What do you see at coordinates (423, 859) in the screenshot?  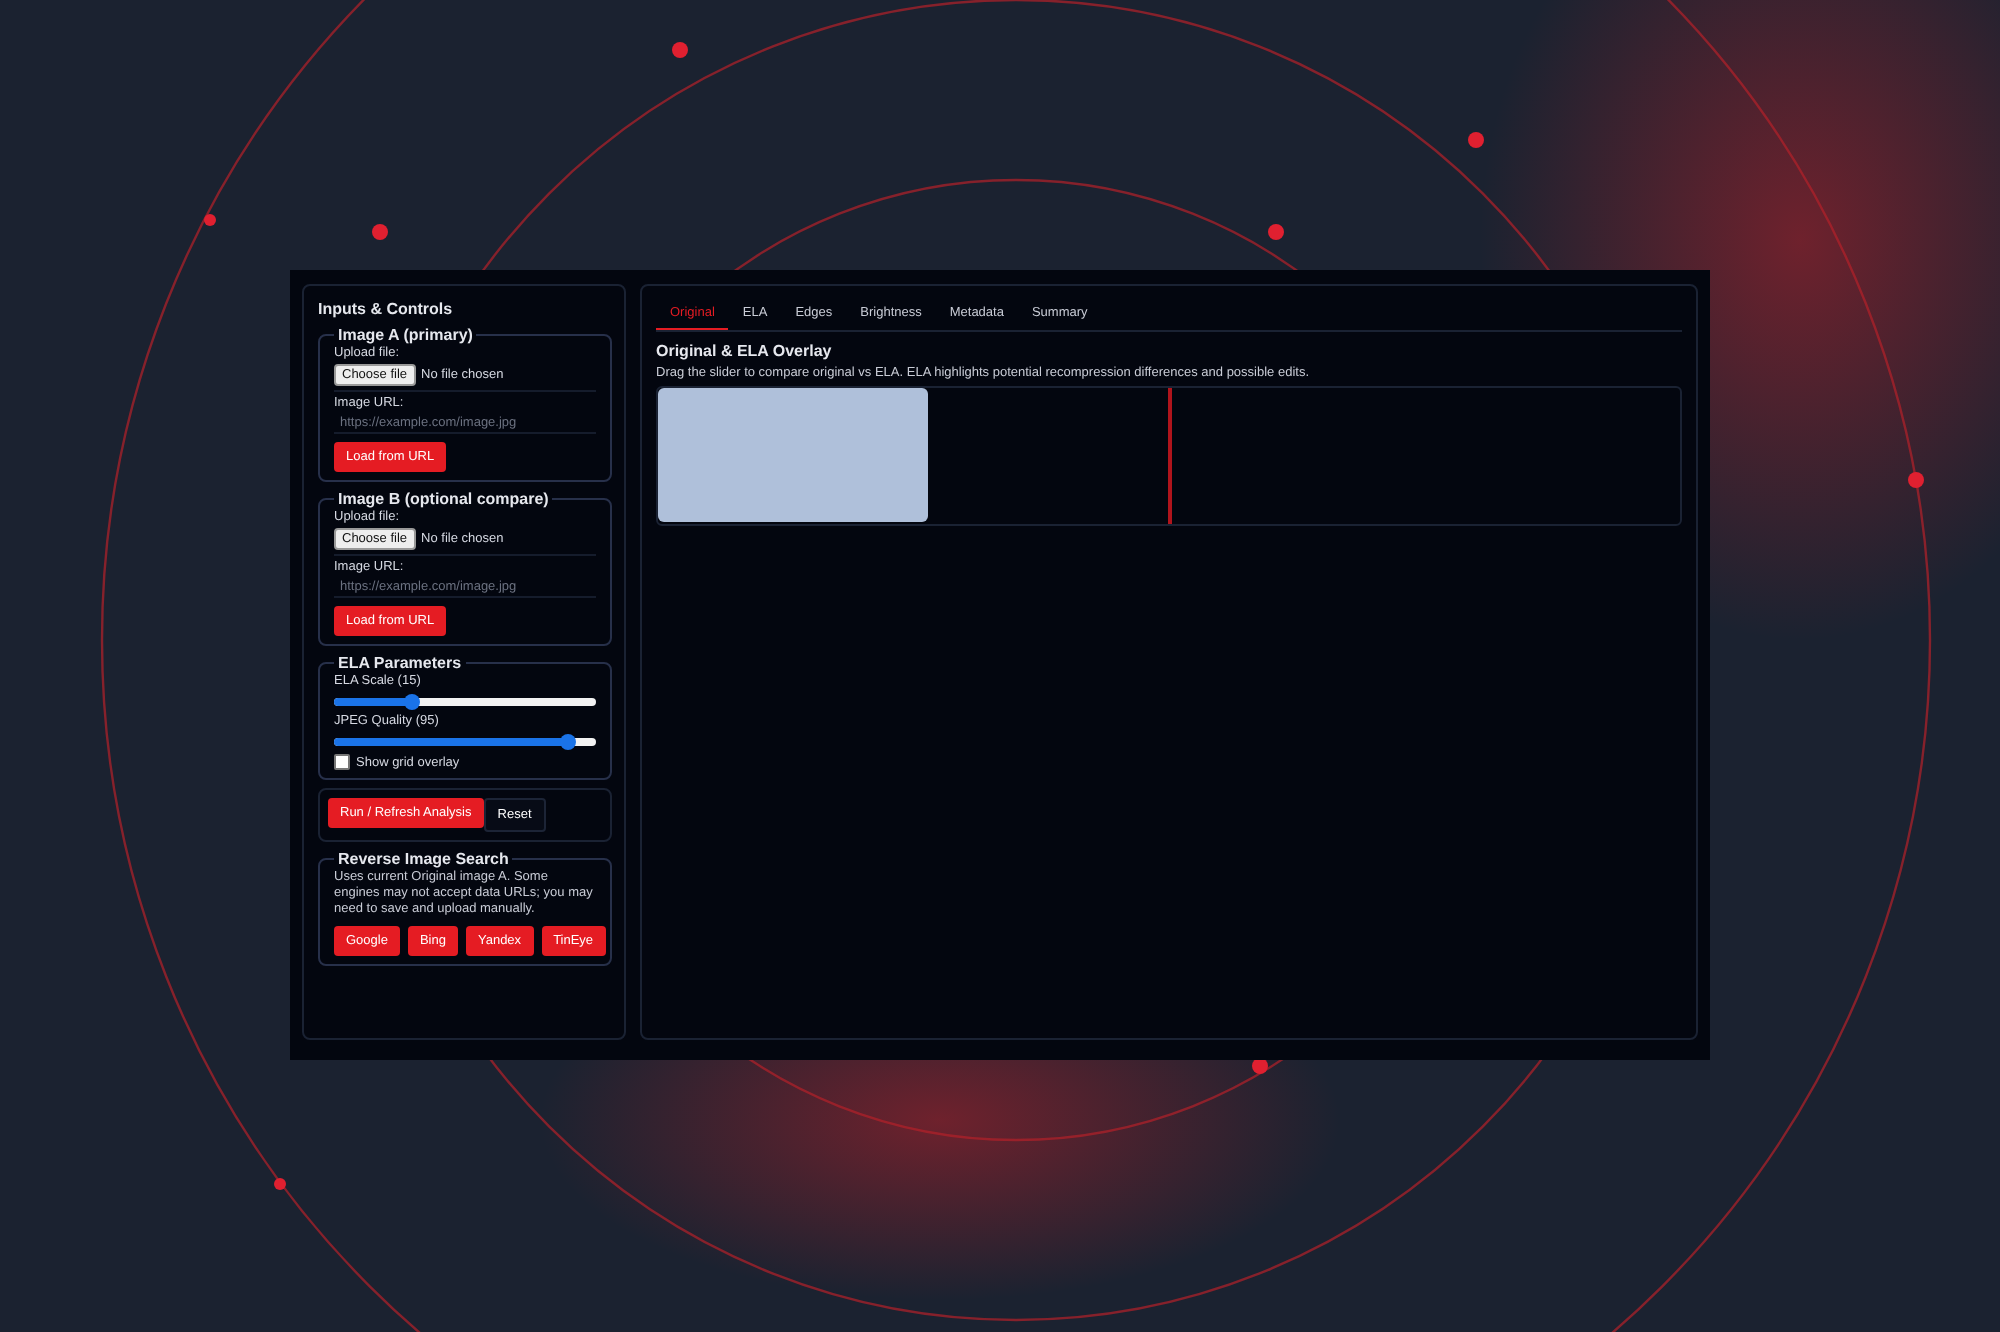 I see `group-title: Reverse Image Search` at bounding box center [423, 859].